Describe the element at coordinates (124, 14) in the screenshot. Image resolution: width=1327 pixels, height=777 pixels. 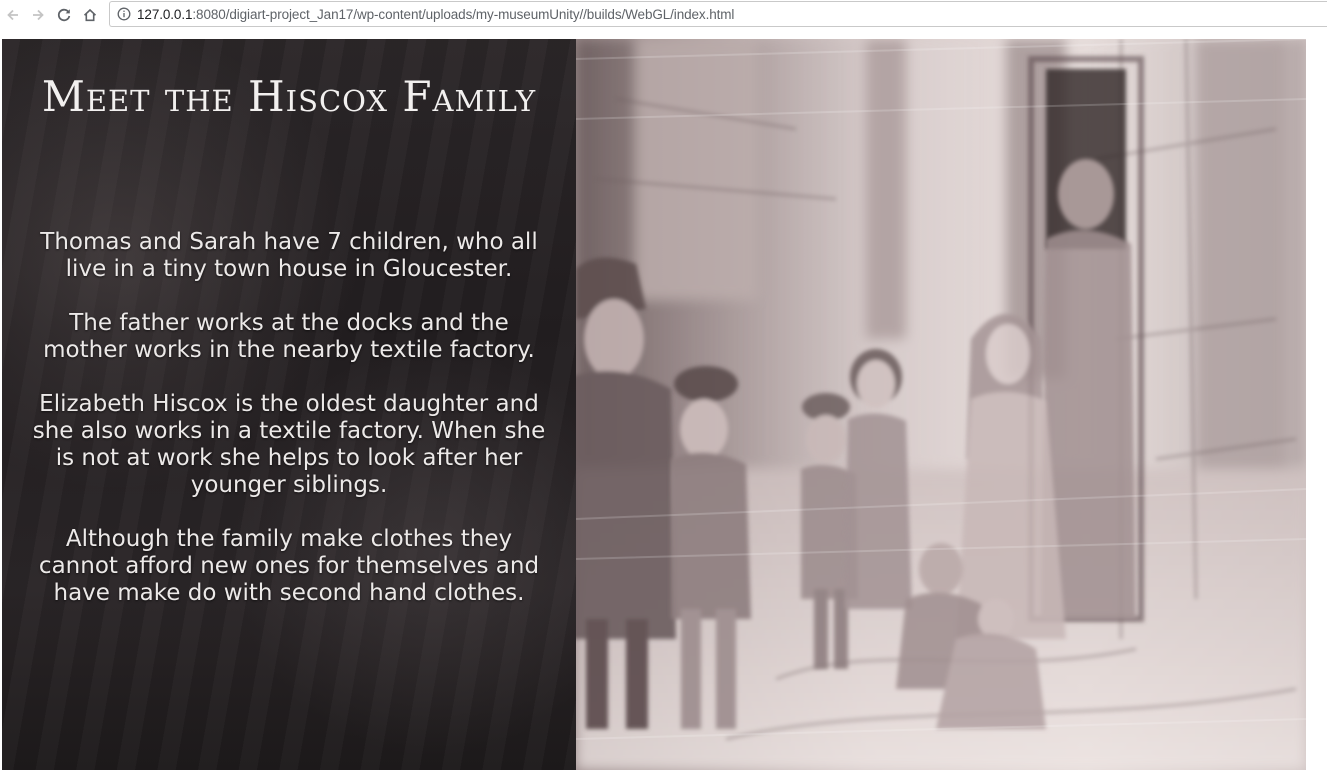
I see `info-icon` at that location.